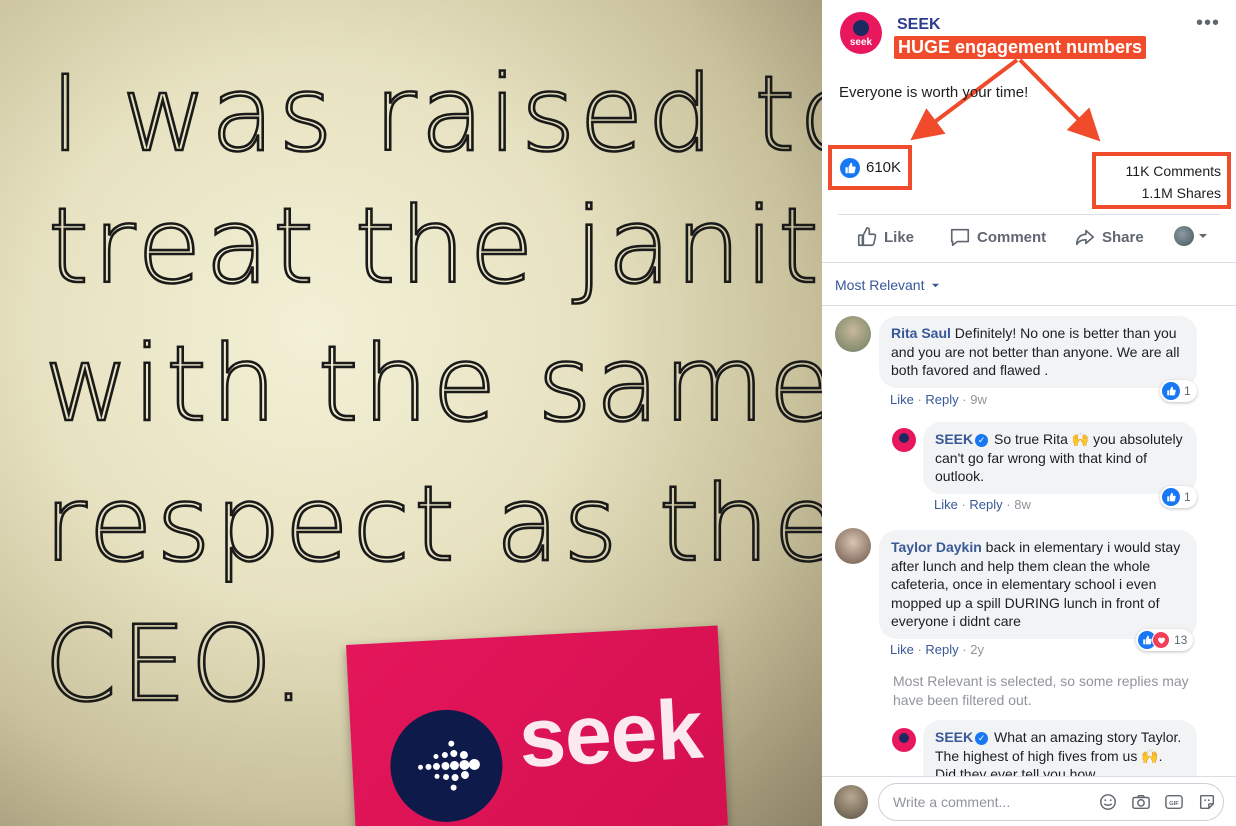  What do you see at coordinates (1208, 23) in the screenshot?
I see `ellipsis-icon: •••` at bounding box center [1208, 23].